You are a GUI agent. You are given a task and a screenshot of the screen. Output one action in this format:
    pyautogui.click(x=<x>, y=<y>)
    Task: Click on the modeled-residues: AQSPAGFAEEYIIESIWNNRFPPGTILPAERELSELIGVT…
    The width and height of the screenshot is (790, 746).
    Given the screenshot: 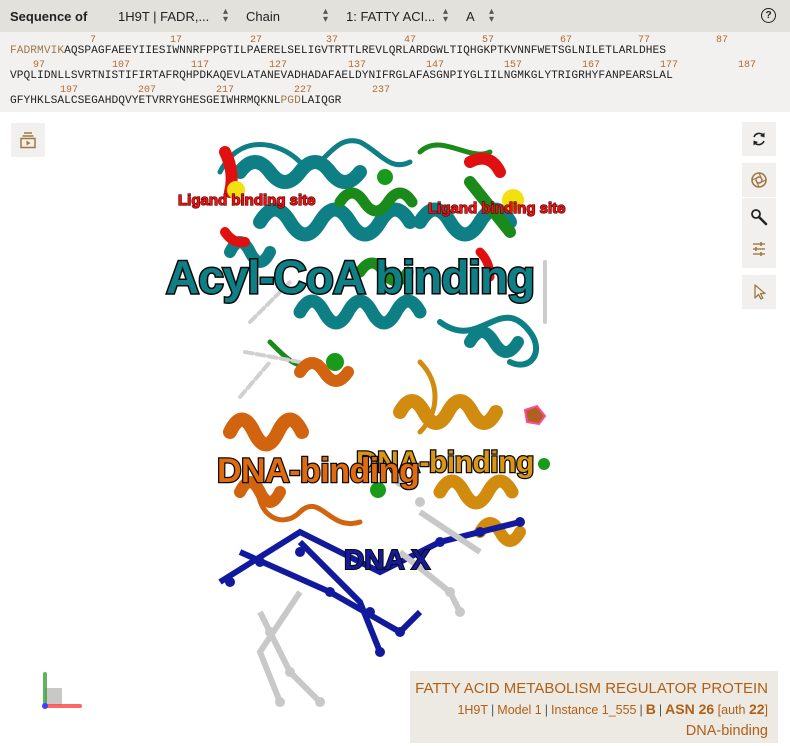 What is the action you would take?
    pyautogui.click(x=365, y=51)
    